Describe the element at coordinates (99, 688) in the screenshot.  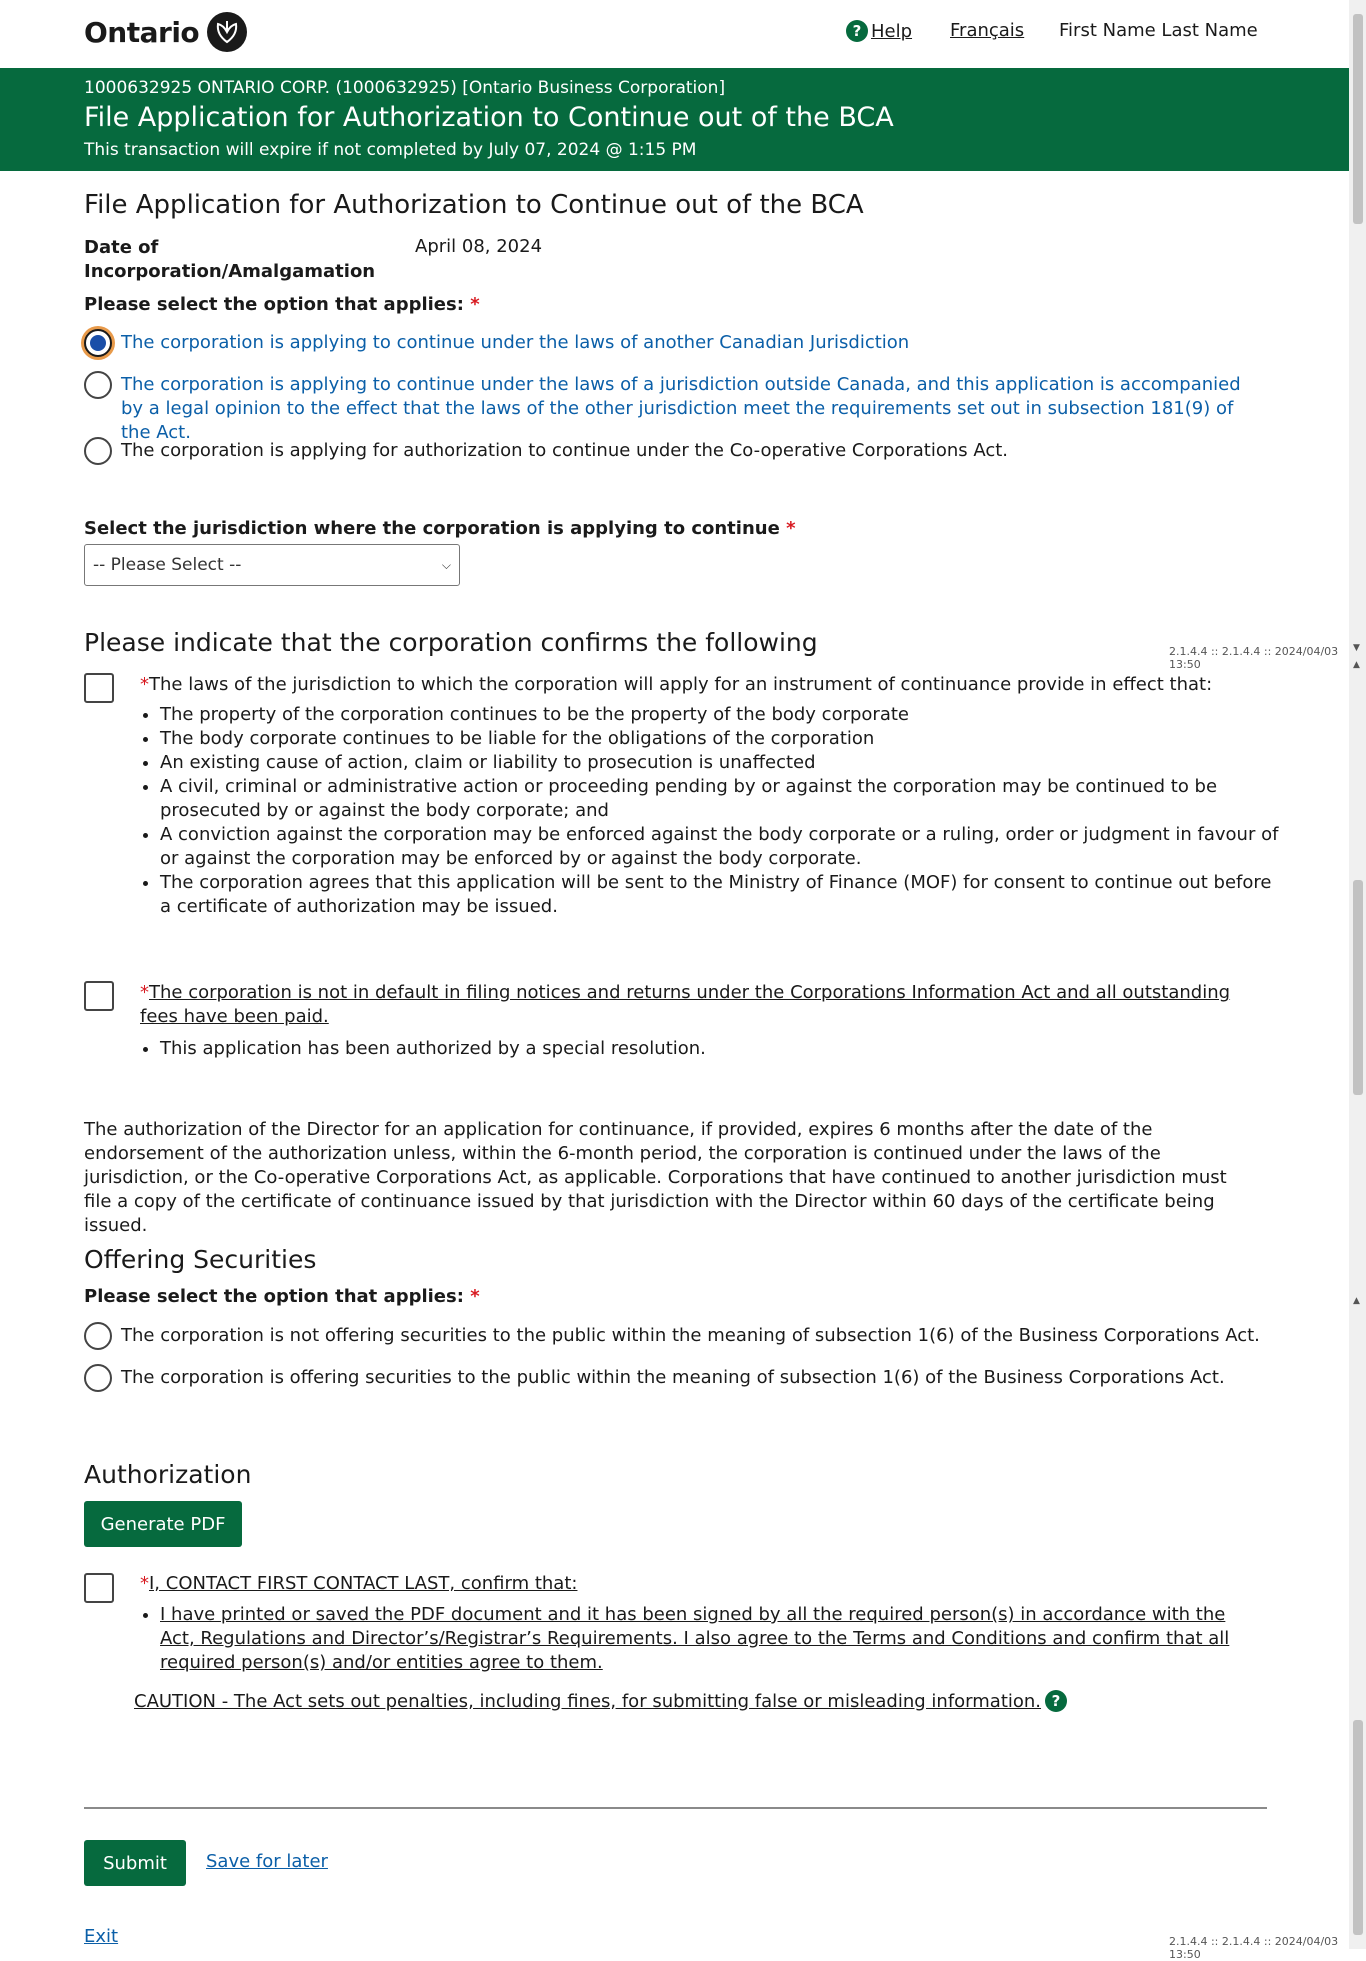
I see `confirm-laws-checkbox` at that location.